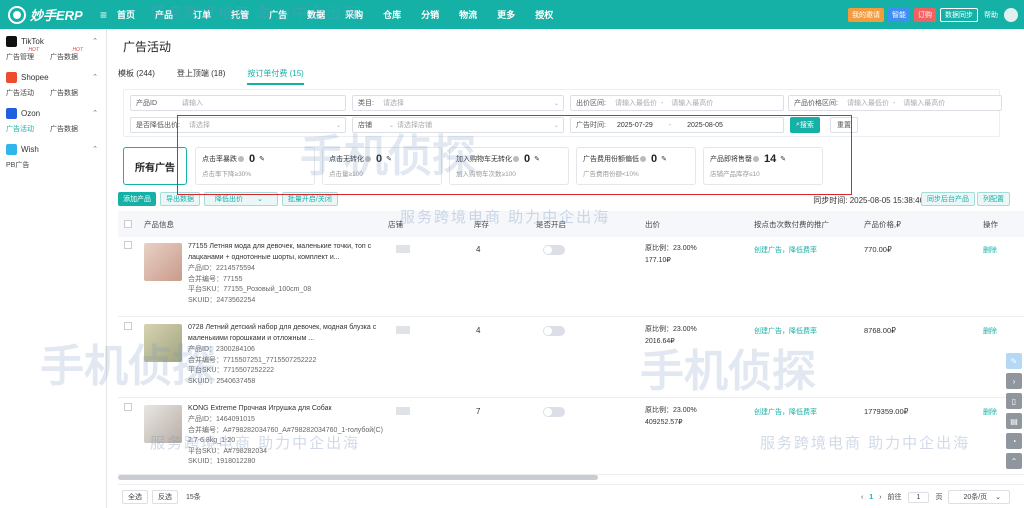  Describe the element at coordinates (128, 224) in the screenshot. I see `select-all-checkbox` at that location.